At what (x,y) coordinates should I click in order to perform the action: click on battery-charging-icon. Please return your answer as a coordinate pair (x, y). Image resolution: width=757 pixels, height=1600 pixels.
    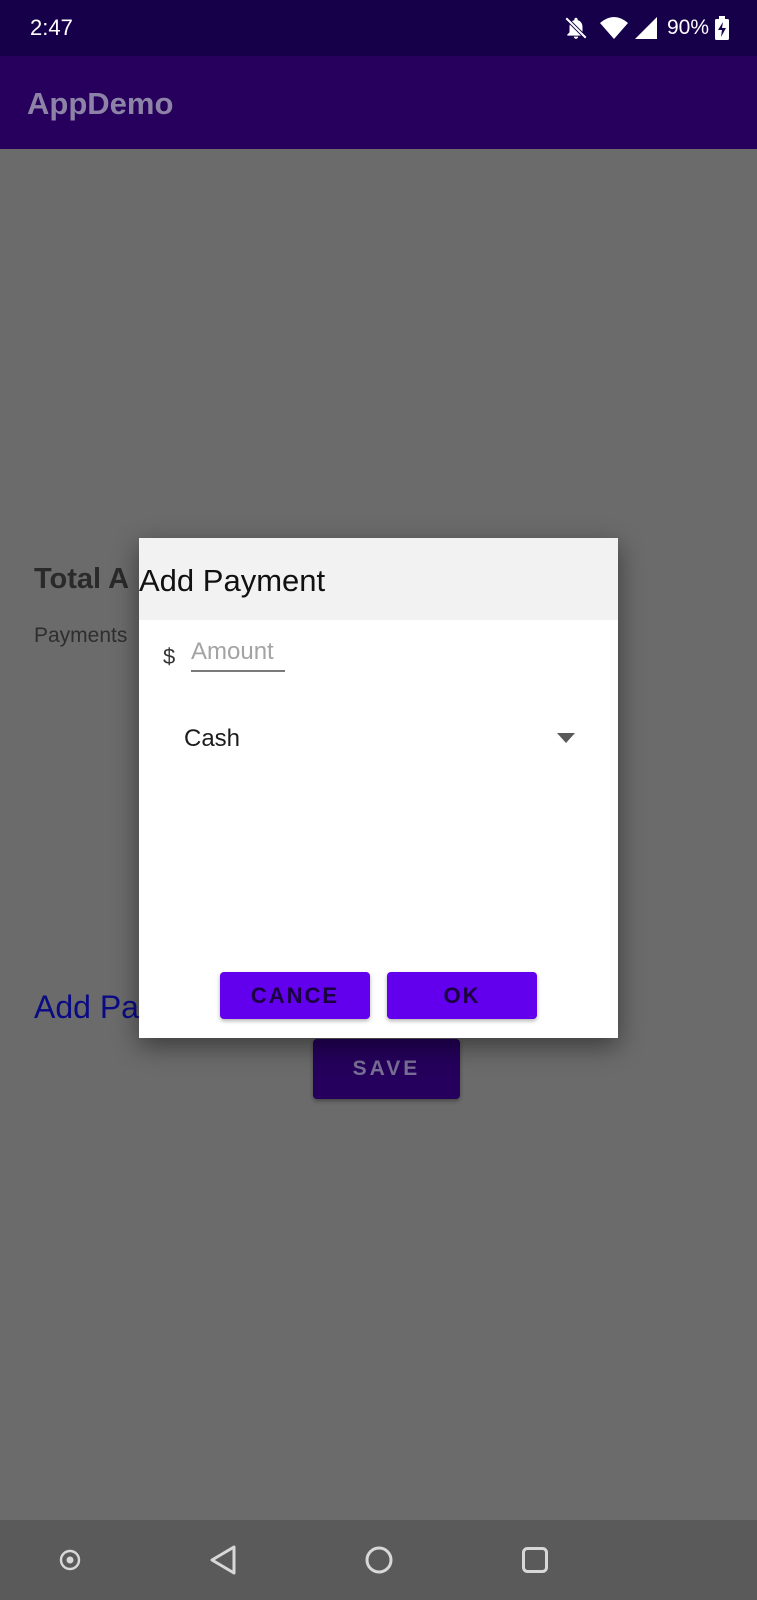
    Looking at the image, I should click on (722, 28).